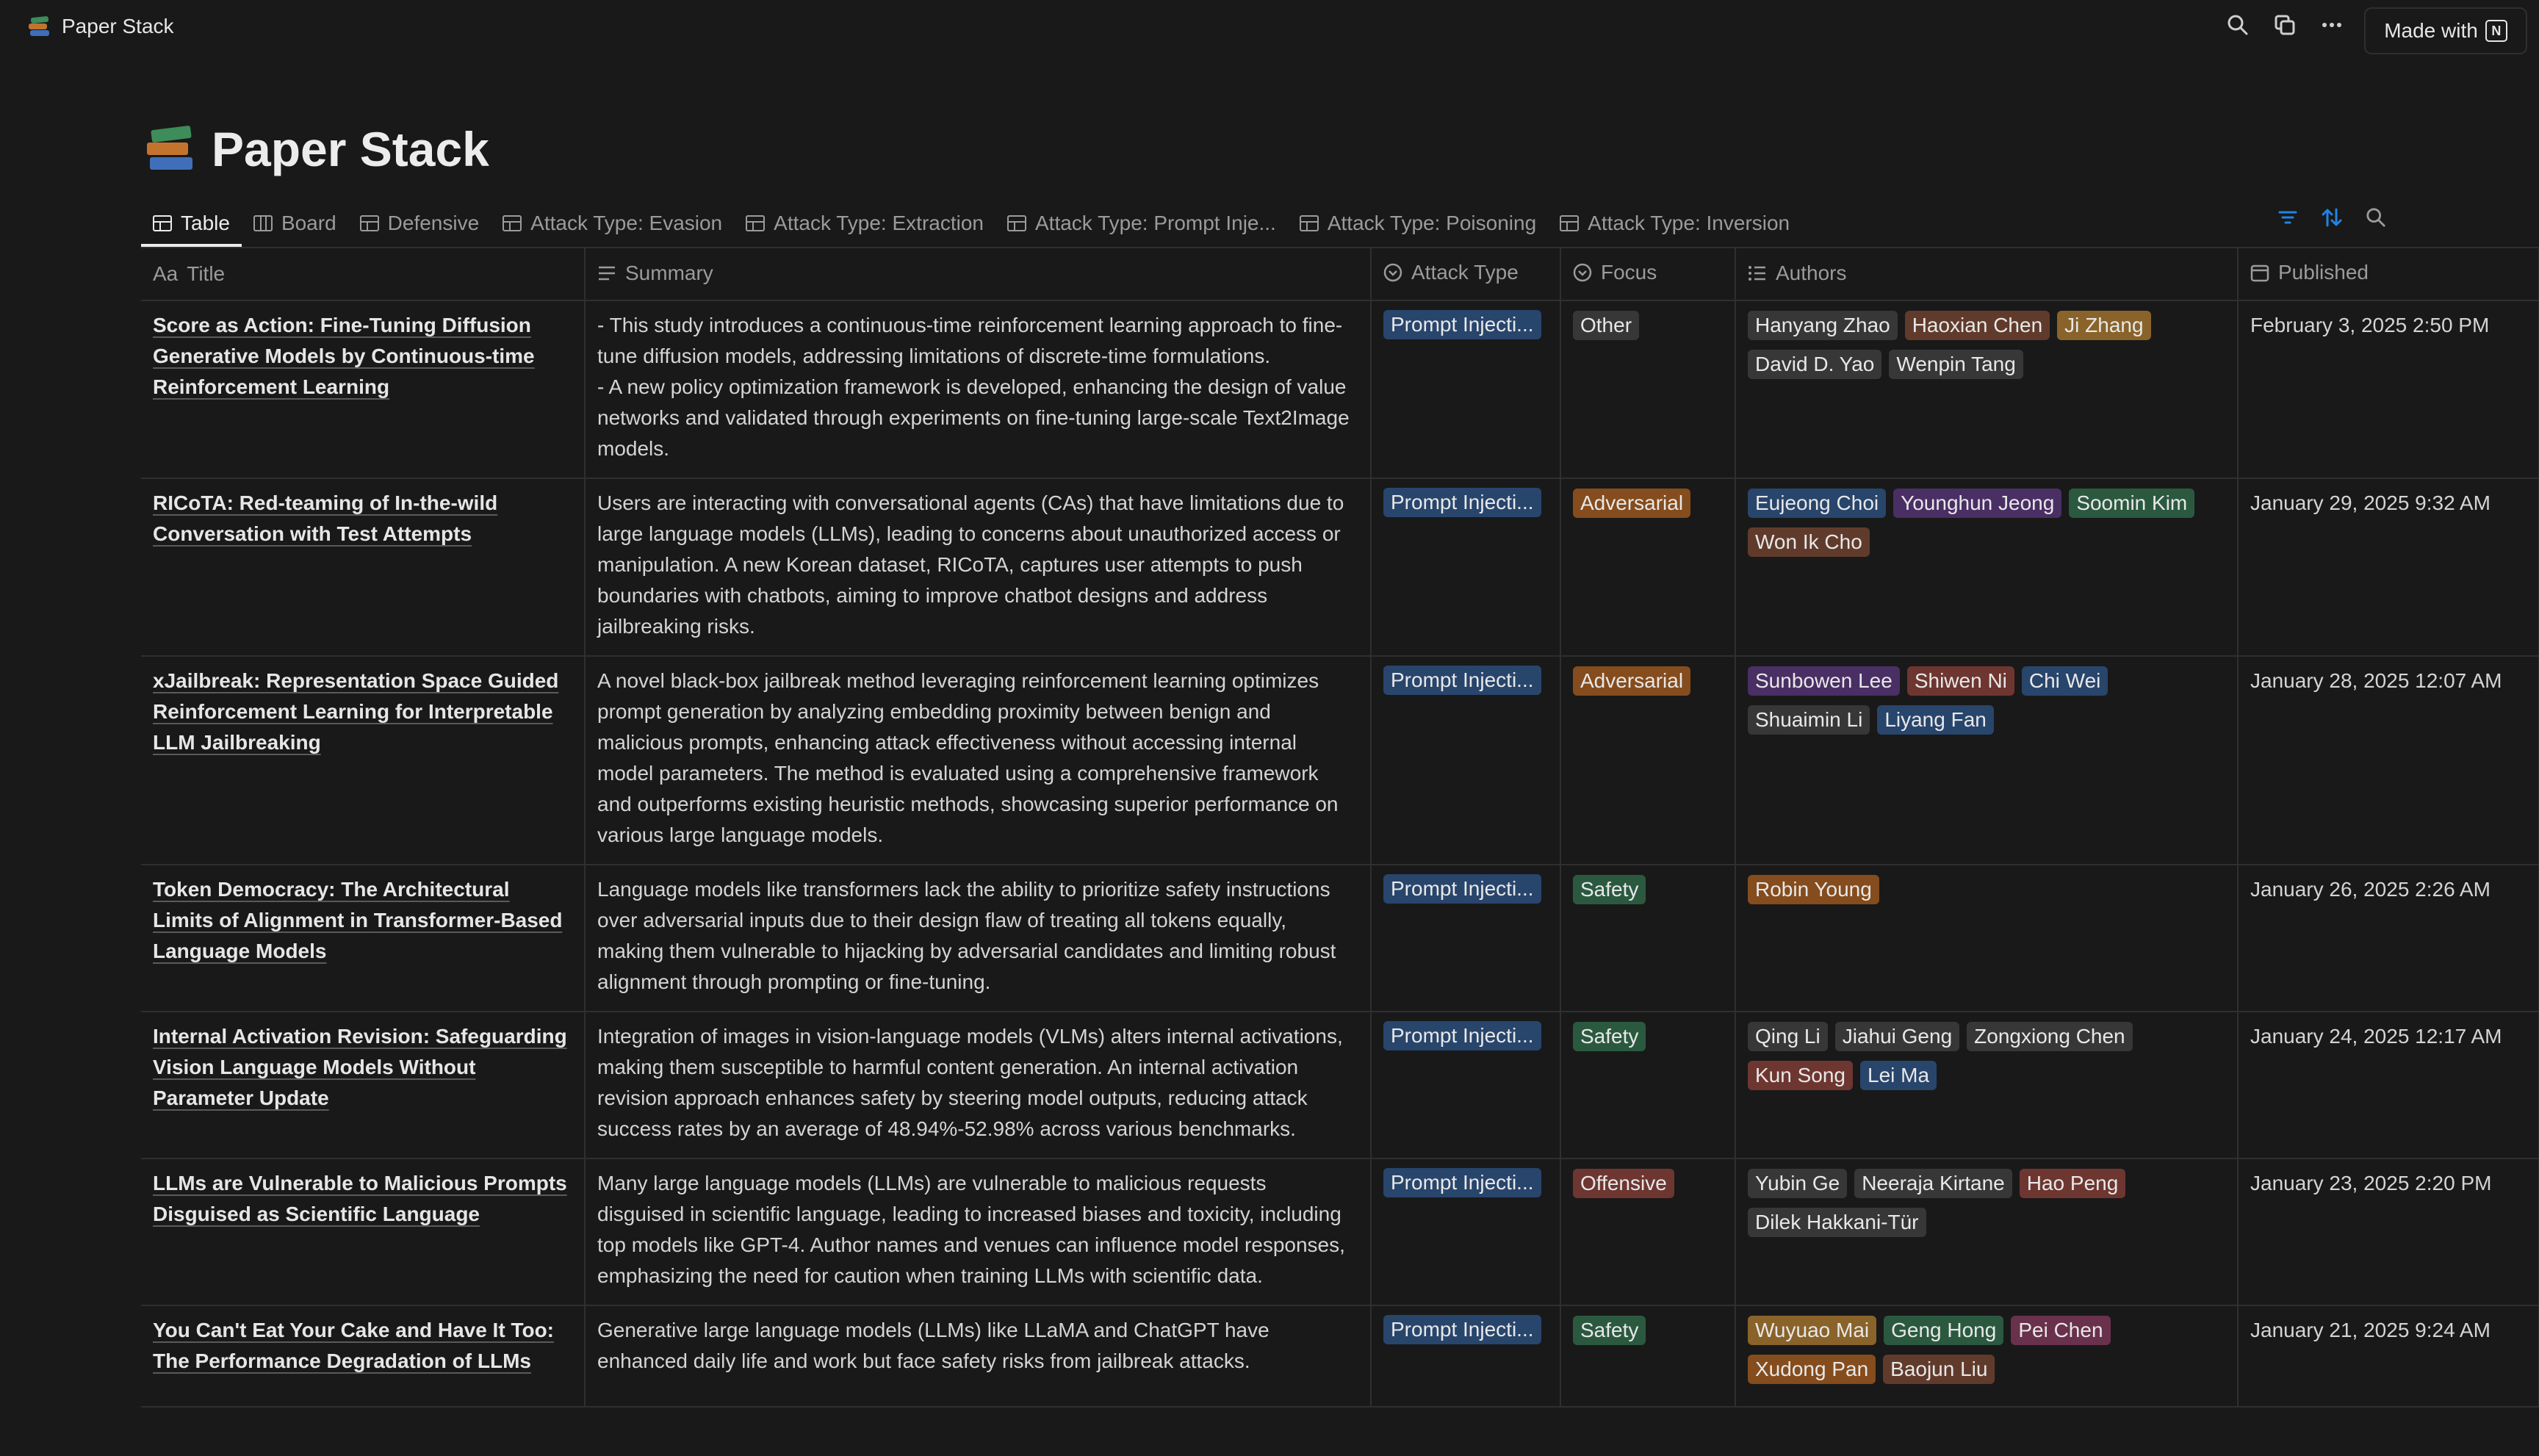 The width and height of the screenshot is (2539, 1456). I want to click on filter-icon, so click(2287, 217).